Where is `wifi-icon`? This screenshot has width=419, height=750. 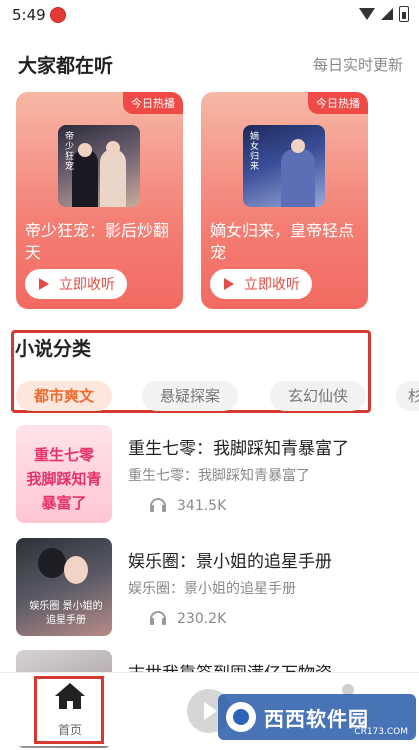 wifi-icon is located at coordinates (367, 14).